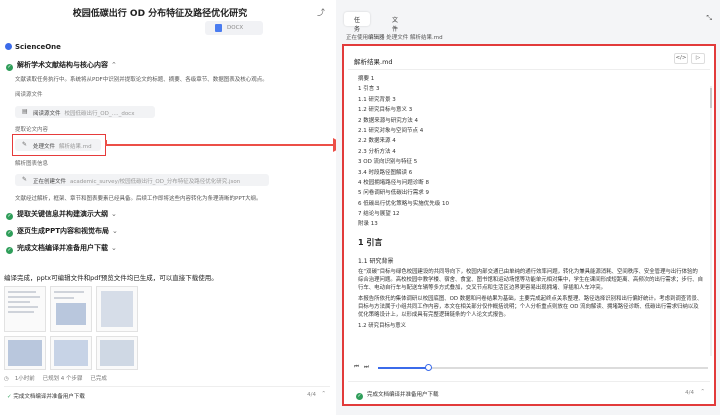  What do you see at coordinates (370, 242) in the screenshot?
I see `section-heading: 1 引言` at bounding box center [370, 242].